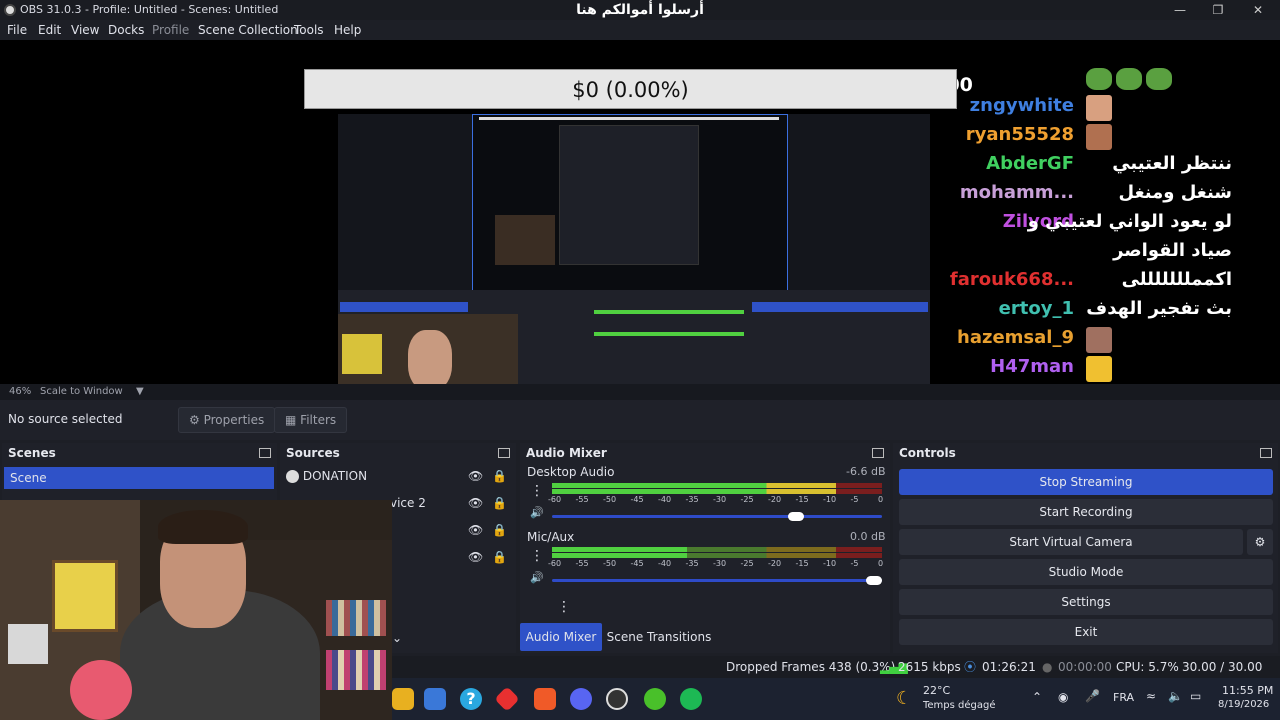 This screenshot has width=1280, height=720. Describe the element at coordinates (403, 699) in the screenshot. I see `file-explorer-icon` at that location.